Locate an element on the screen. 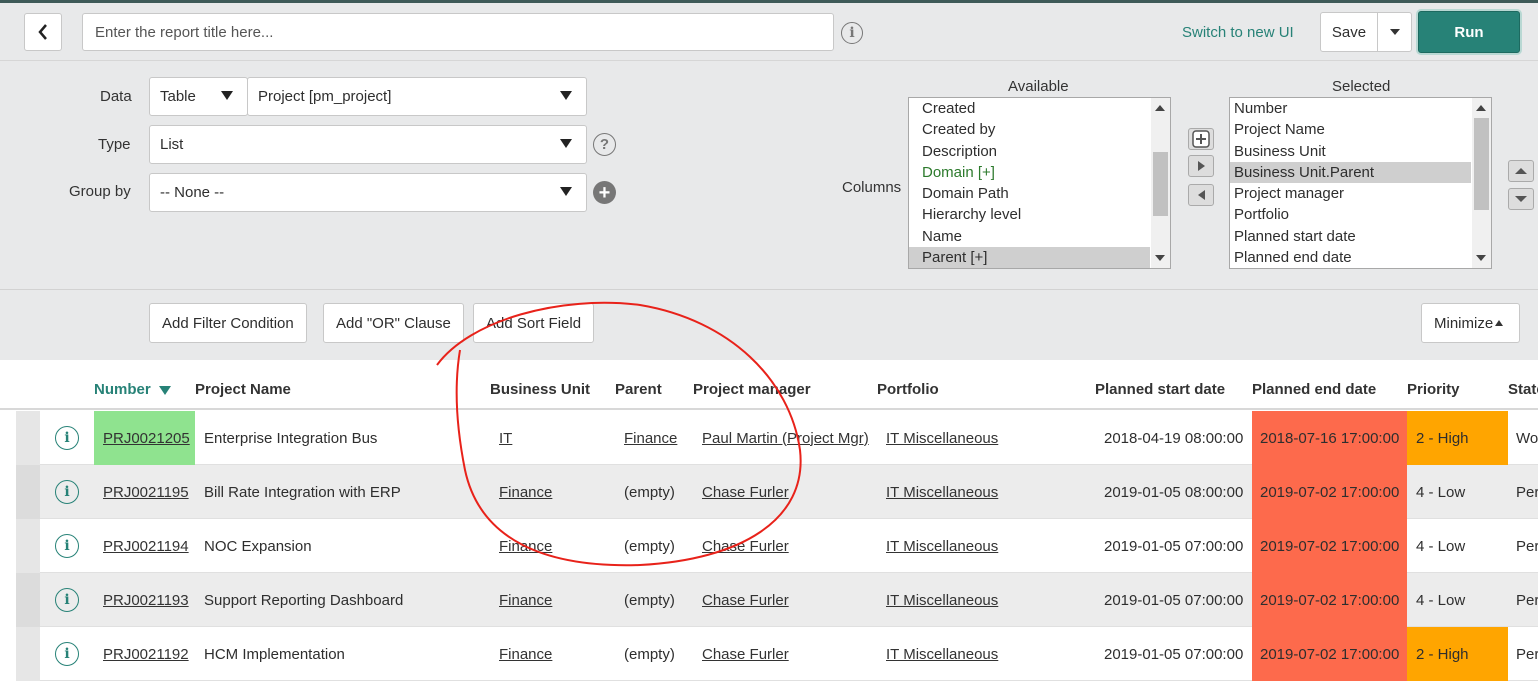 Image resolution: width=1538 pixels, height=691 pixels. selected-column-option: Project Name is located at coordinates (1350, 129).